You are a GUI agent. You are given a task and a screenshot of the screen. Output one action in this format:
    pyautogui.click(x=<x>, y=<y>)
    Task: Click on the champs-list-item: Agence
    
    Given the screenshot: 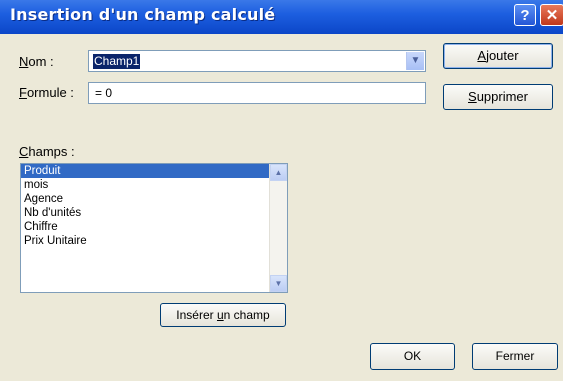 What is the action you would take?
    pyautogui.click(x=154, y=199)
    